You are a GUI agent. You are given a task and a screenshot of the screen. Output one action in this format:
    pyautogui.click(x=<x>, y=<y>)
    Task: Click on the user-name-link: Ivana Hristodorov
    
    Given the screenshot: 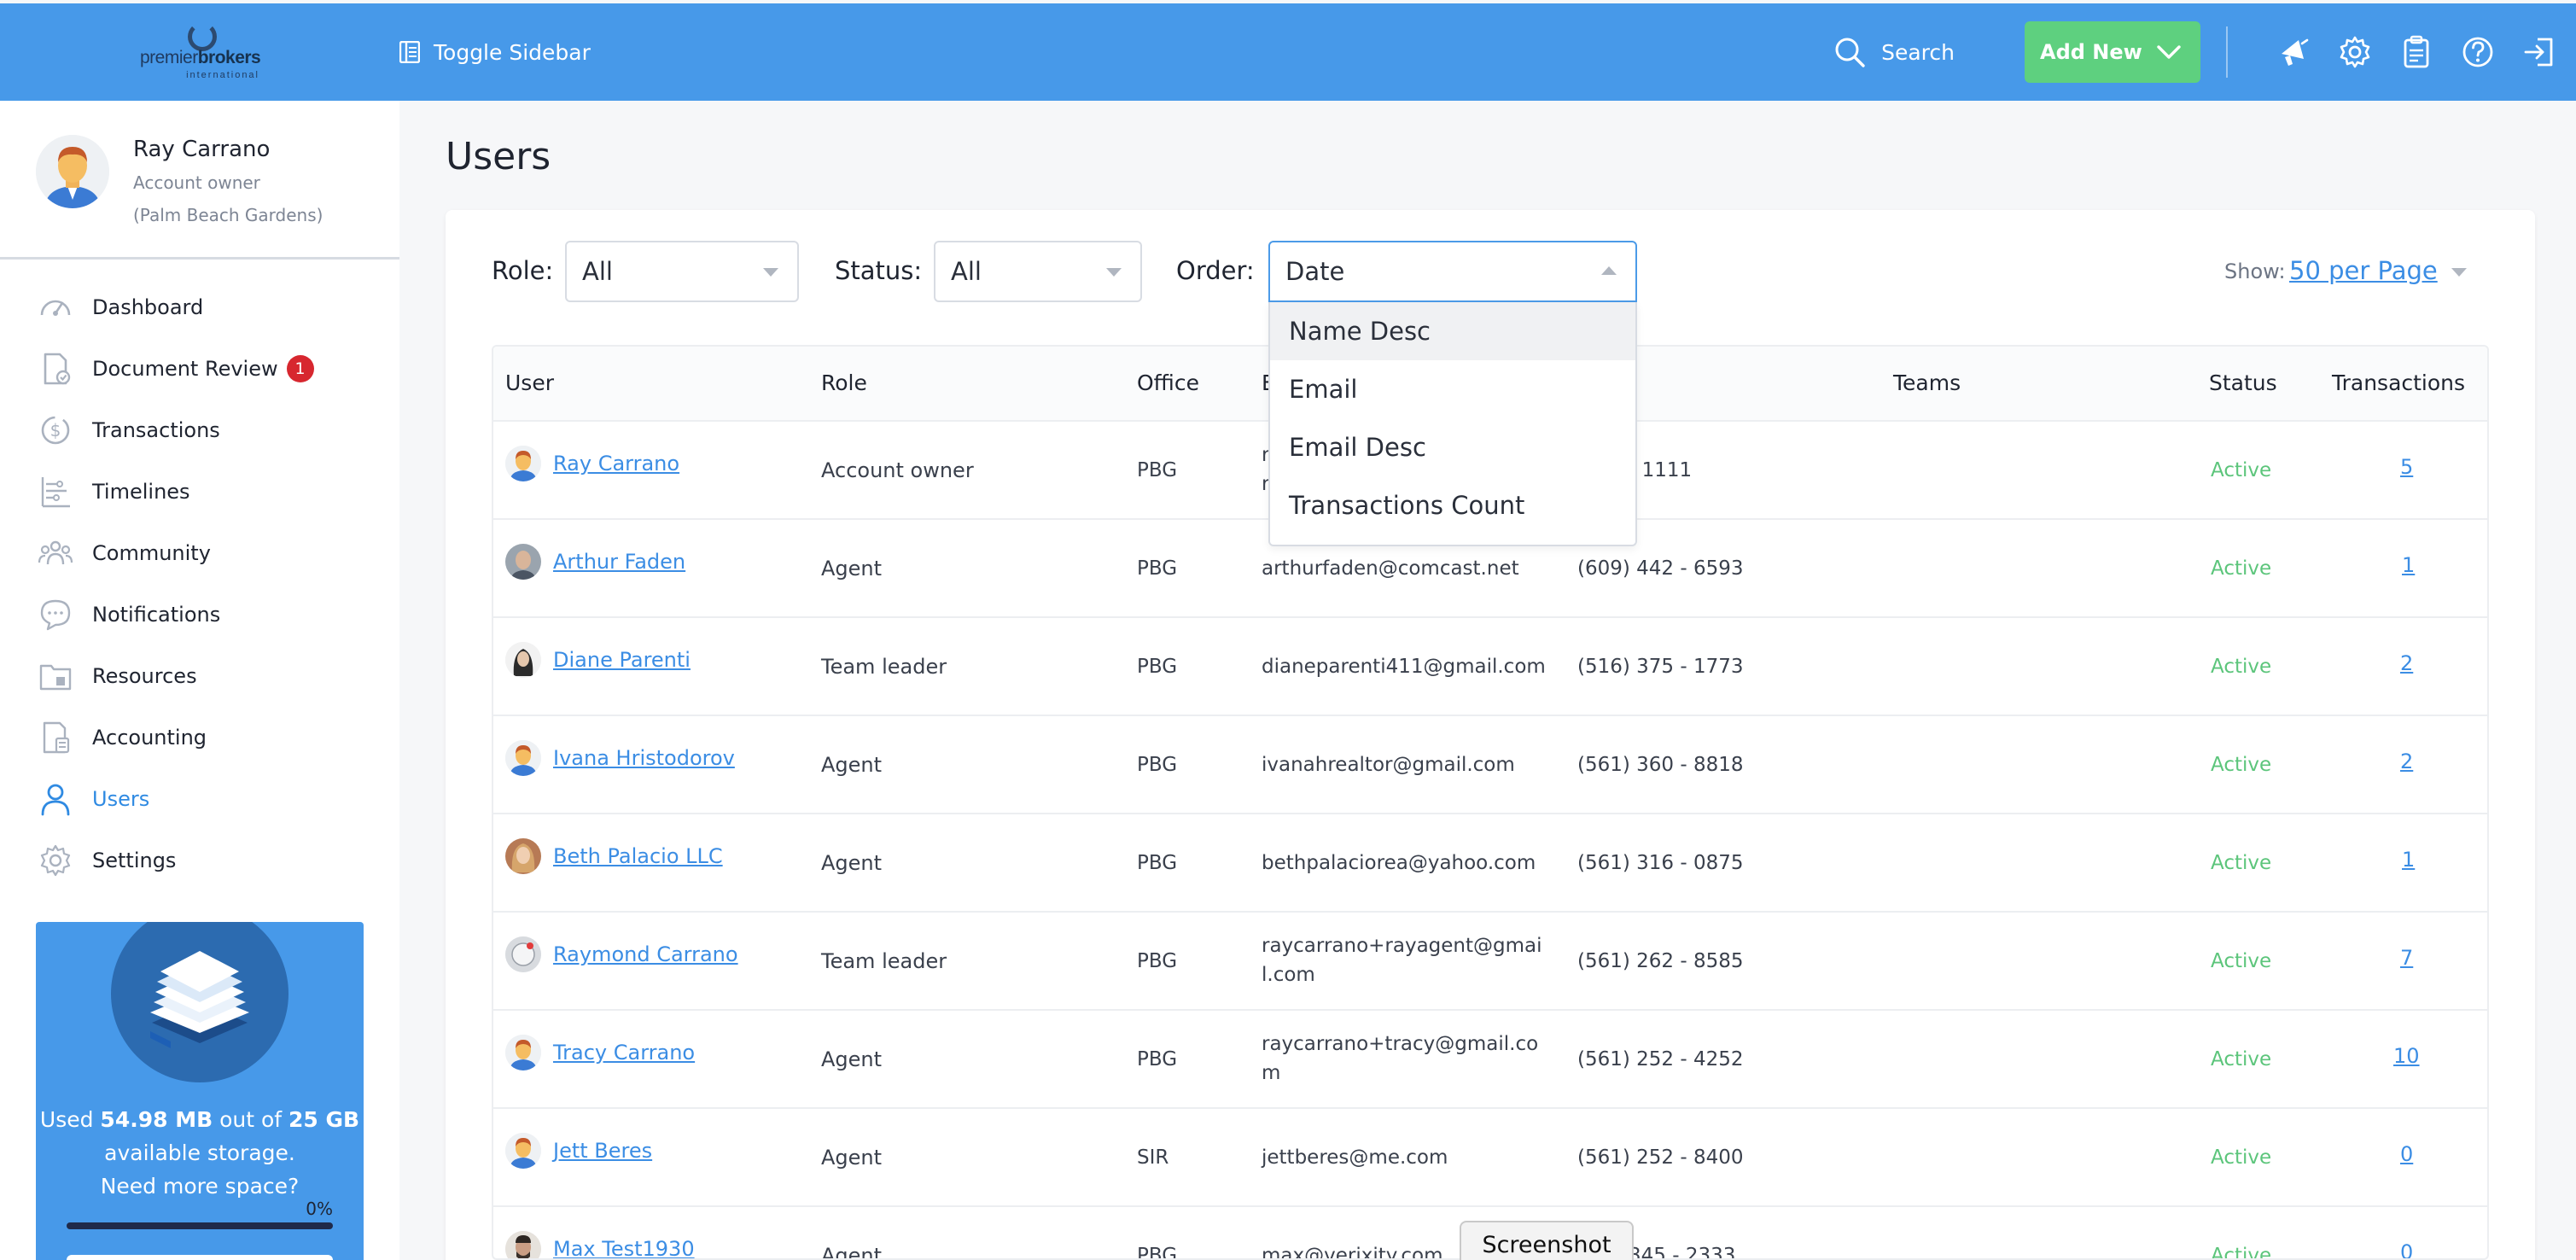 What is the action you would take?
    pyautogui.click(x=644, y=758)
    